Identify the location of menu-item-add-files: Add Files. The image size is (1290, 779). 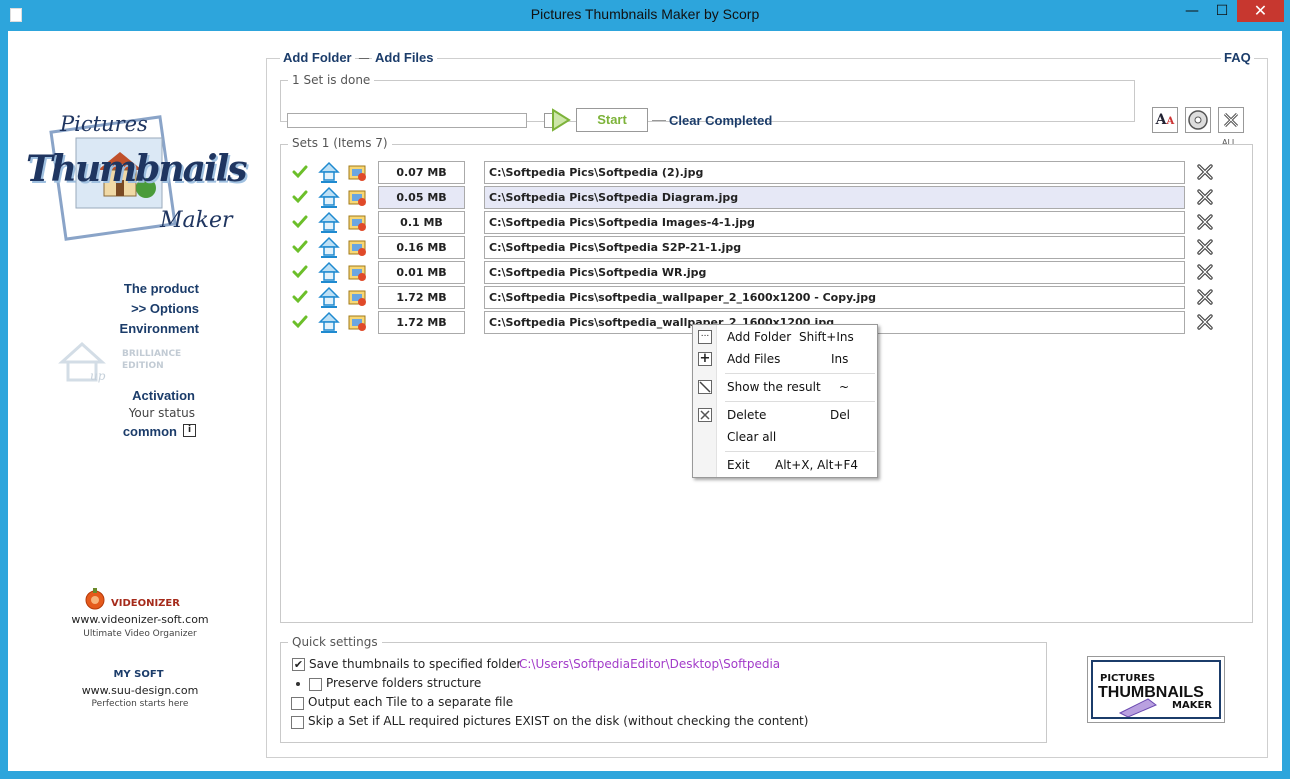
(753, 359).